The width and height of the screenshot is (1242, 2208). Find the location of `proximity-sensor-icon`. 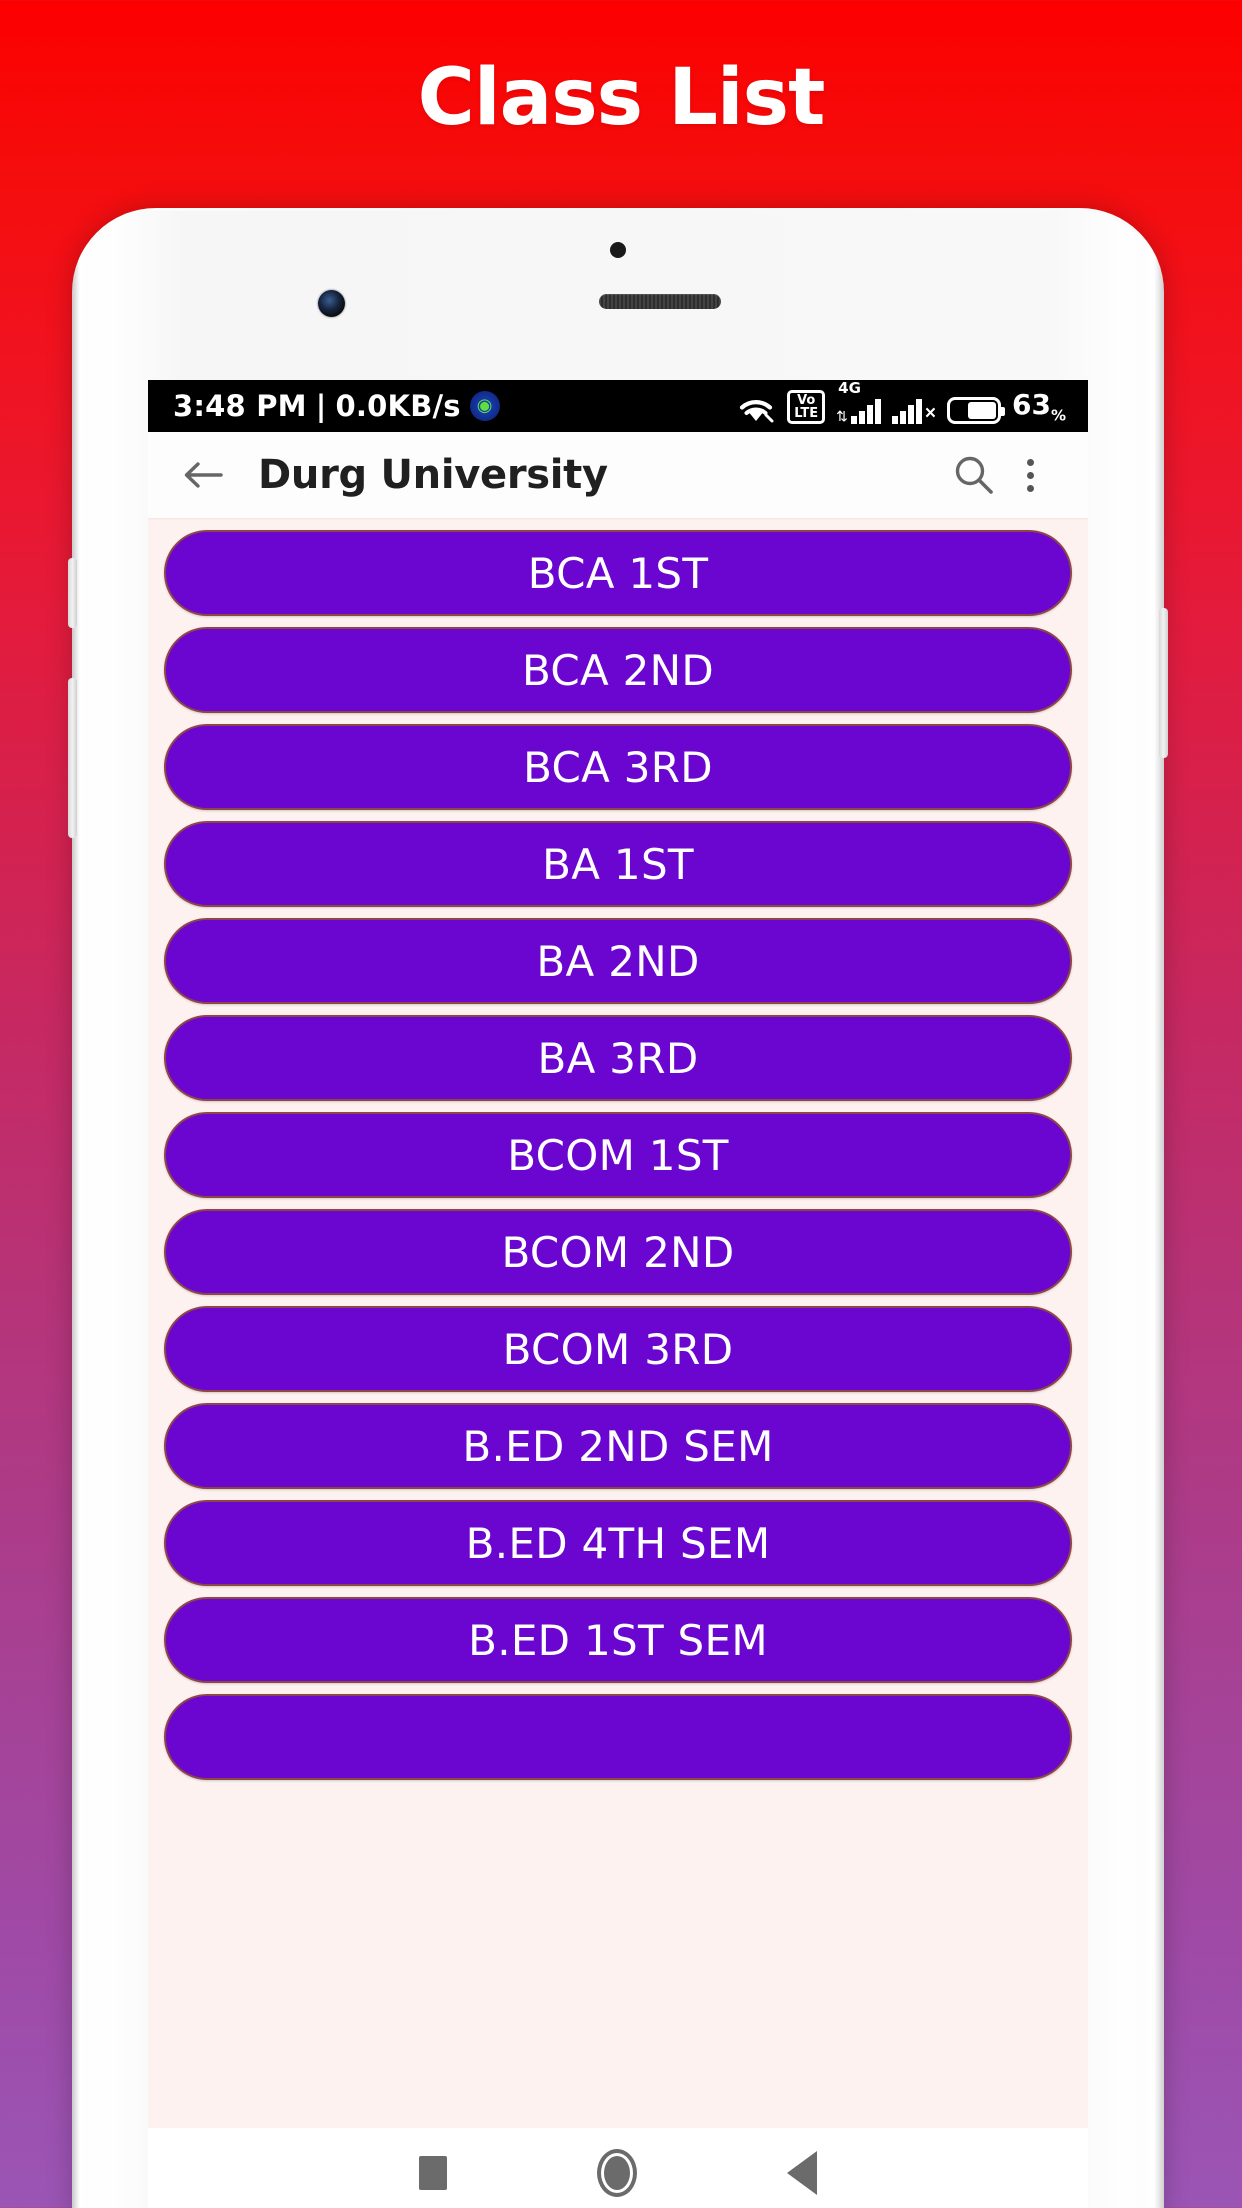

proximity-sensor-icon is located at coordinates (618, 250).